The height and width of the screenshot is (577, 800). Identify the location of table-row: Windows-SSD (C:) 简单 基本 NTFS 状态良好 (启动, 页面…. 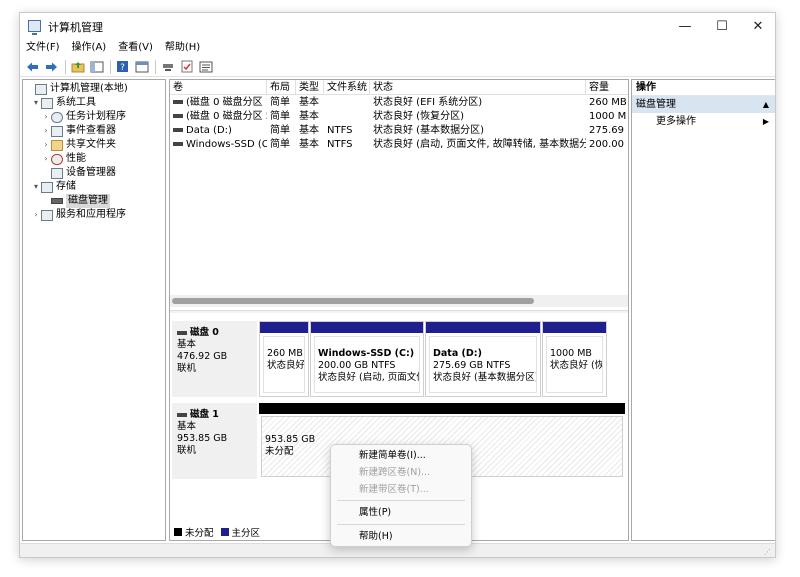
(399, 145).